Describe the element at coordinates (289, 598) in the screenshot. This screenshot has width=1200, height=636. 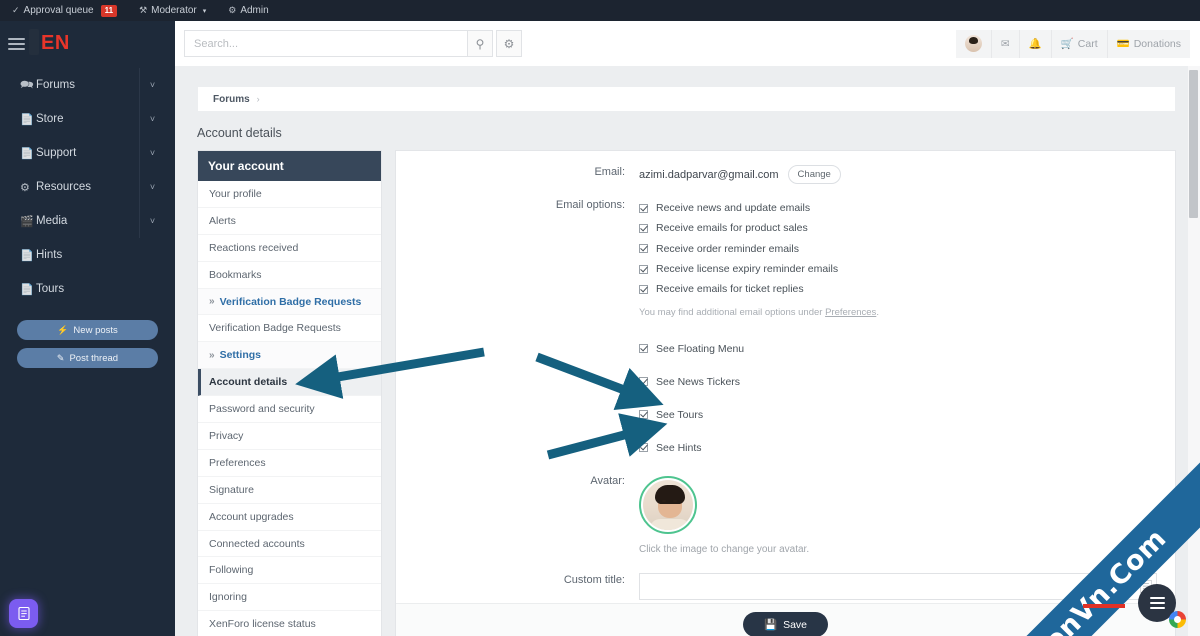
I see `sidenav-item-ignoring: Ignoring` at that location.